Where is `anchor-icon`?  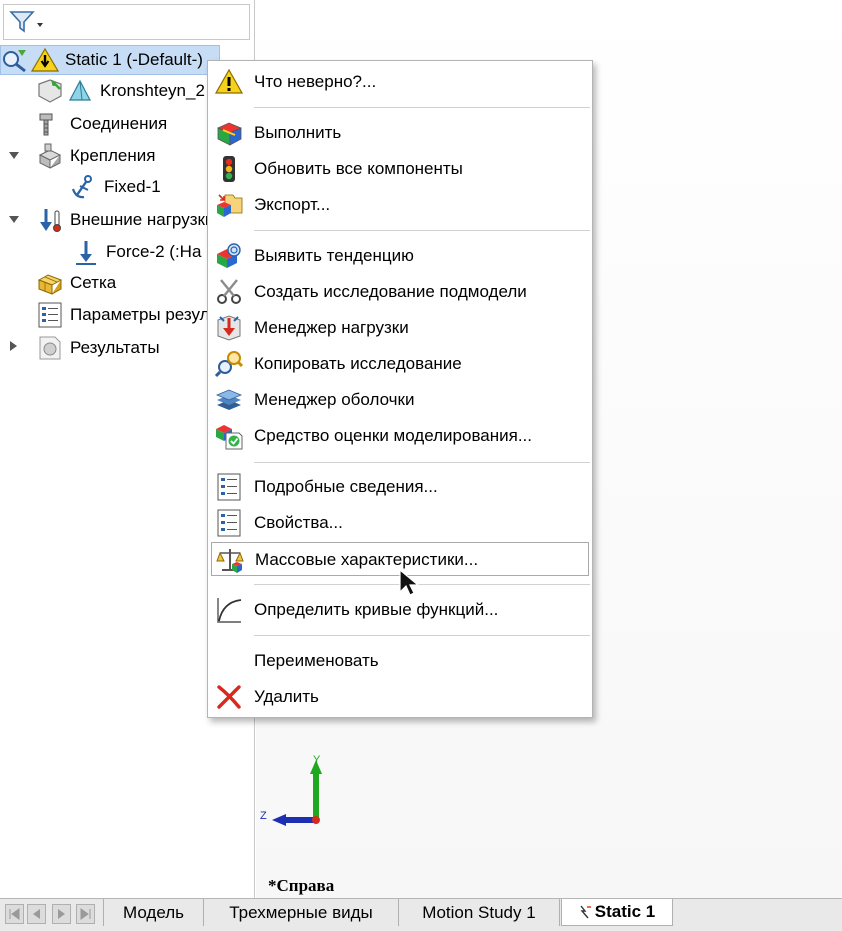 anchor-icon is located at coordinates (84, 187).